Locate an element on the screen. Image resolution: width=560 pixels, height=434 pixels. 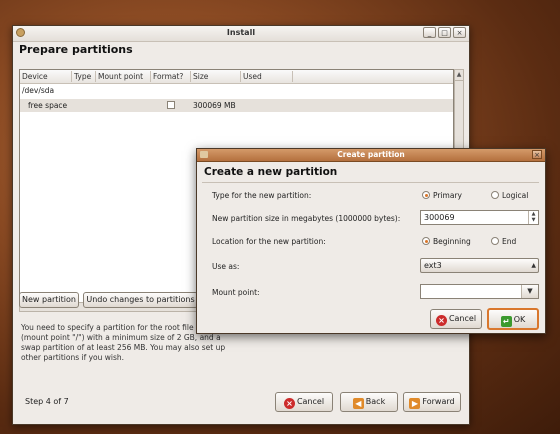
updown-arrows-icon: ▲ is located at coordinates (533, 265).